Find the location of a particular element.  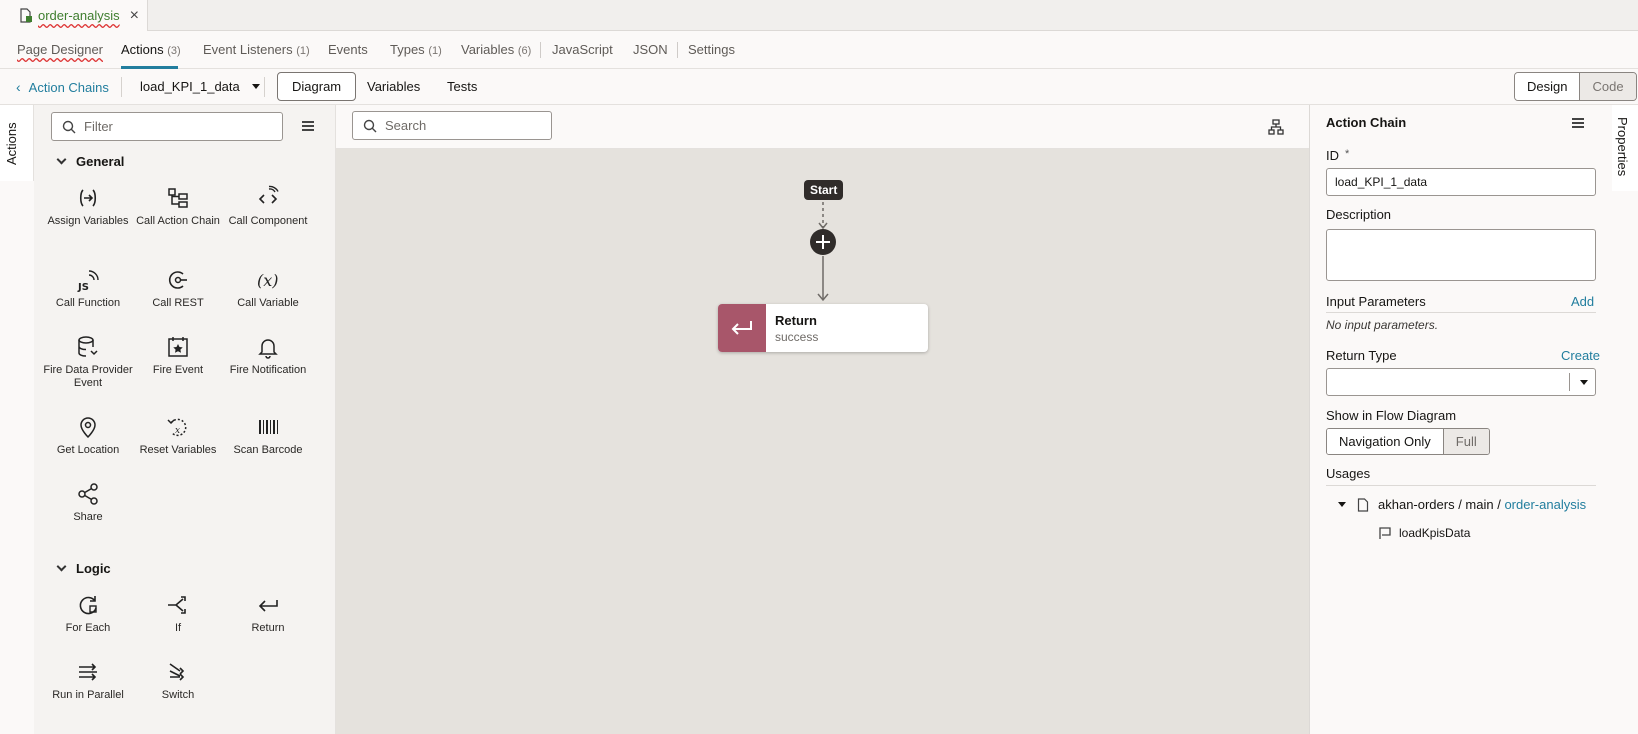

palette-item-switch: Switch is located at coordinates (178, 680).